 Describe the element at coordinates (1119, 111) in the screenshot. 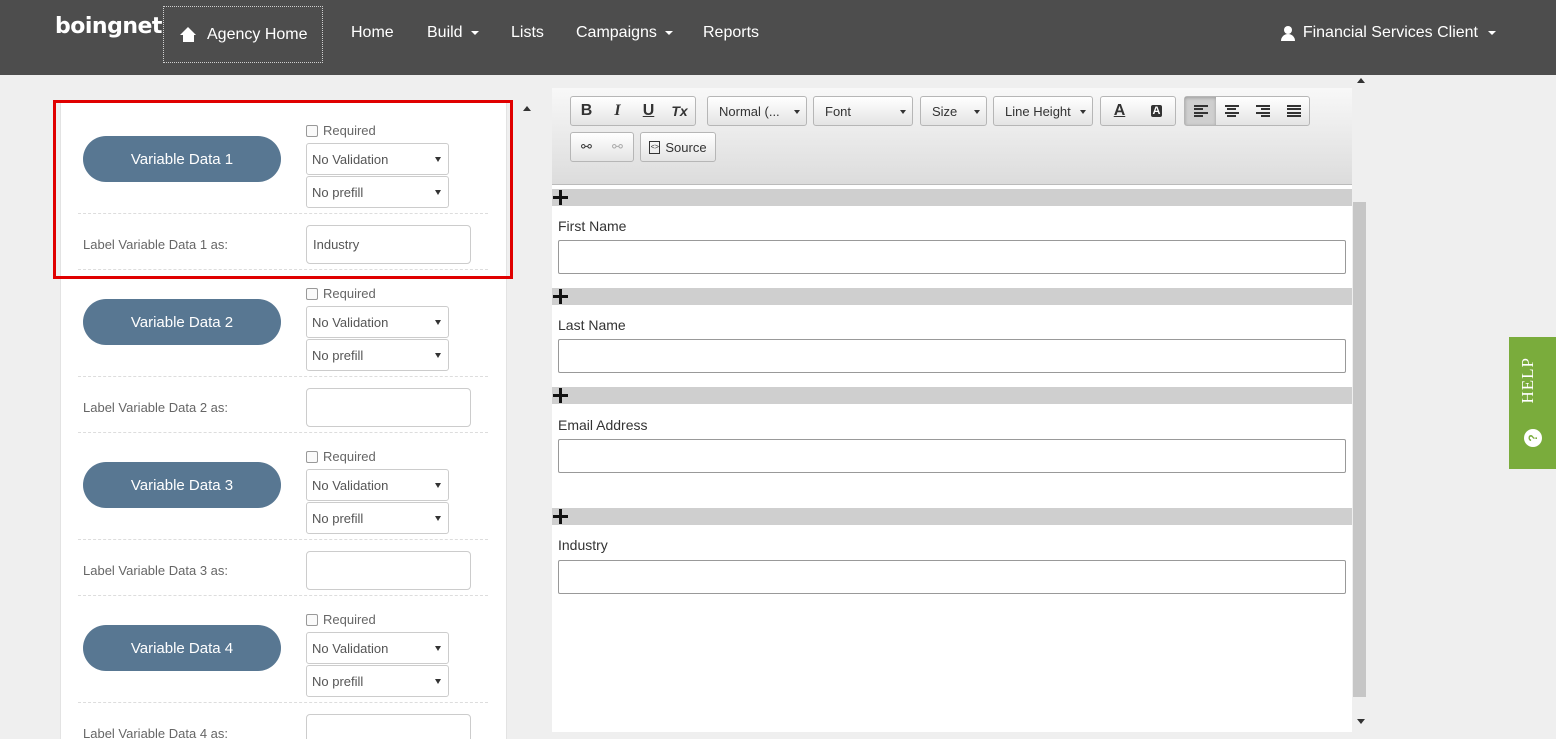

I see `text-color-button: A` at that location.